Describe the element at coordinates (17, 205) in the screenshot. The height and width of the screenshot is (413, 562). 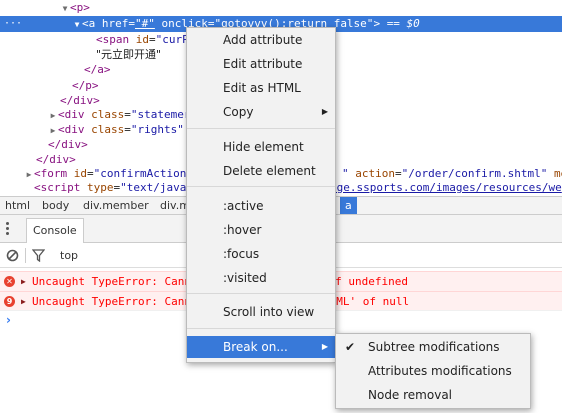
I see `breadcrumb-item-html: html` at that location.